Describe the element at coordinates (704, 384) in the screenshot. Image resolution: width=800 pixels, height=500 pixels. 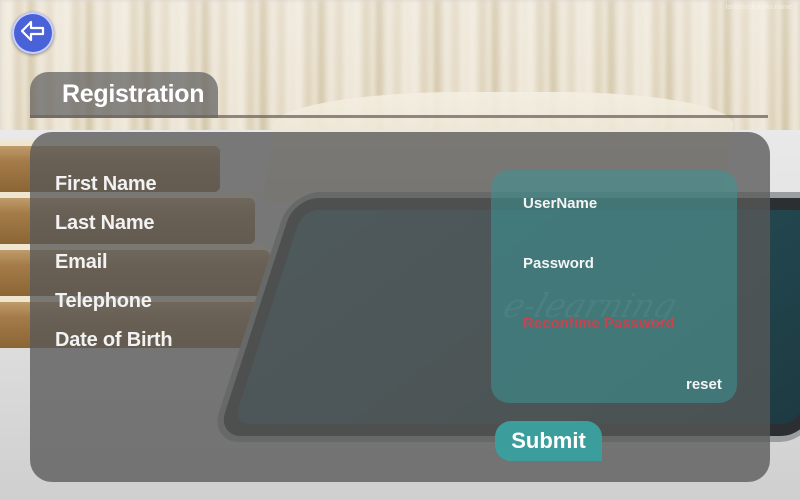
I see `reset-button: reset` at that location.